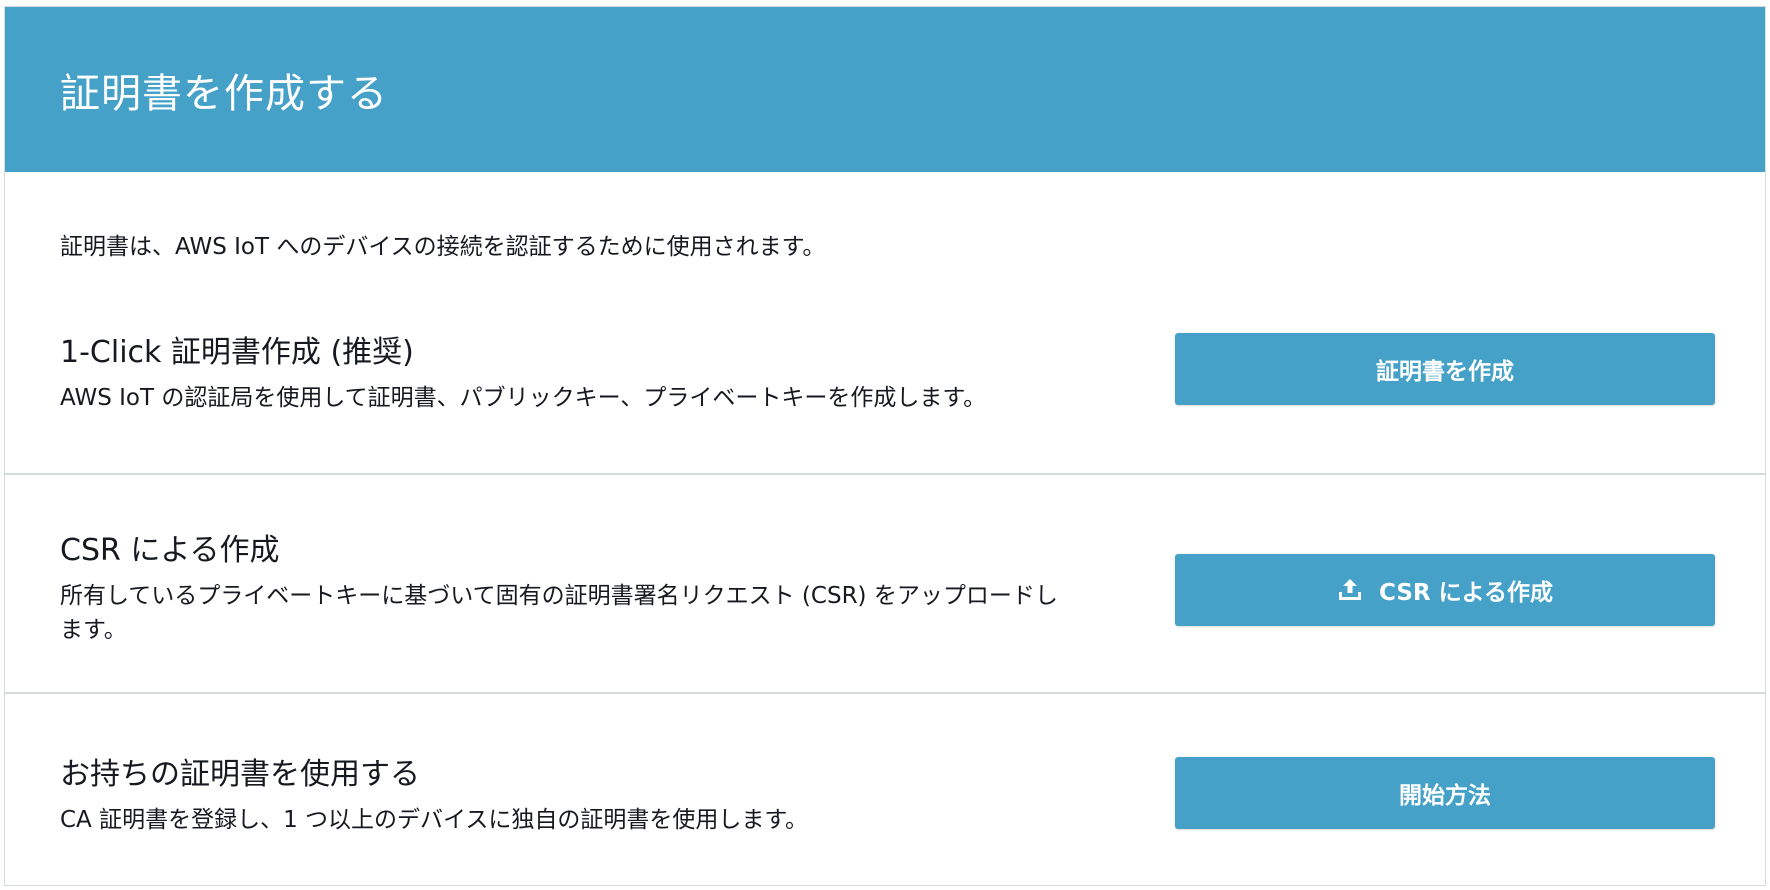 The image size is (1770, 890). I want to click on upload-icon, so click(1350, 590).